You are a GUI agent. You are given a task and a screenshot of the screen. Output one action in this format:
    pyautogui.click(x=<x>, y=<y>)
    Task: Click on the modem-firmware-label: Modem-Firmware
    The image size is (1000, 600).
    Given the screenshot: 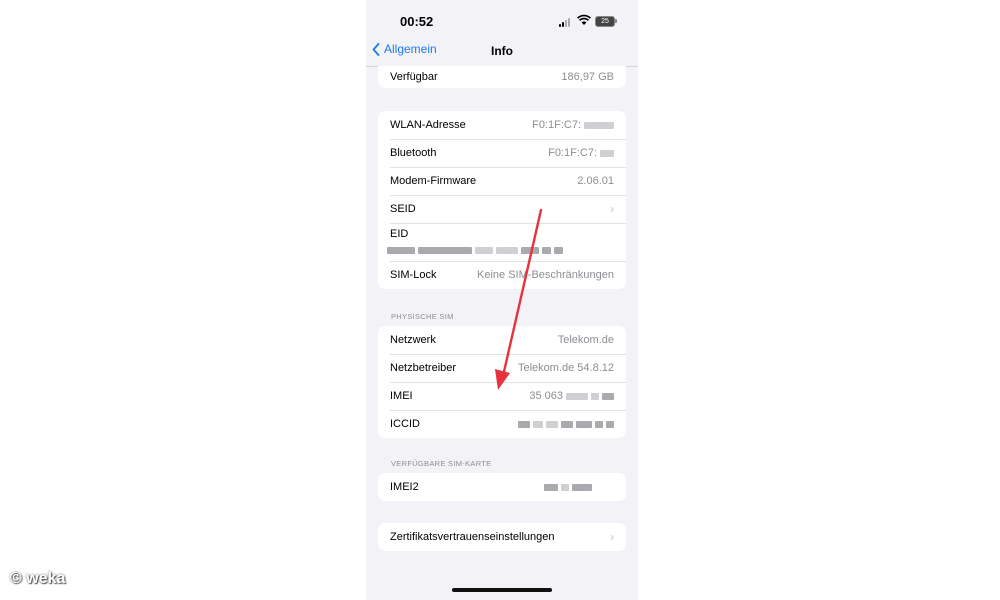 What is the action you would take?
    pyautogui.click(x=433, y=181)
    